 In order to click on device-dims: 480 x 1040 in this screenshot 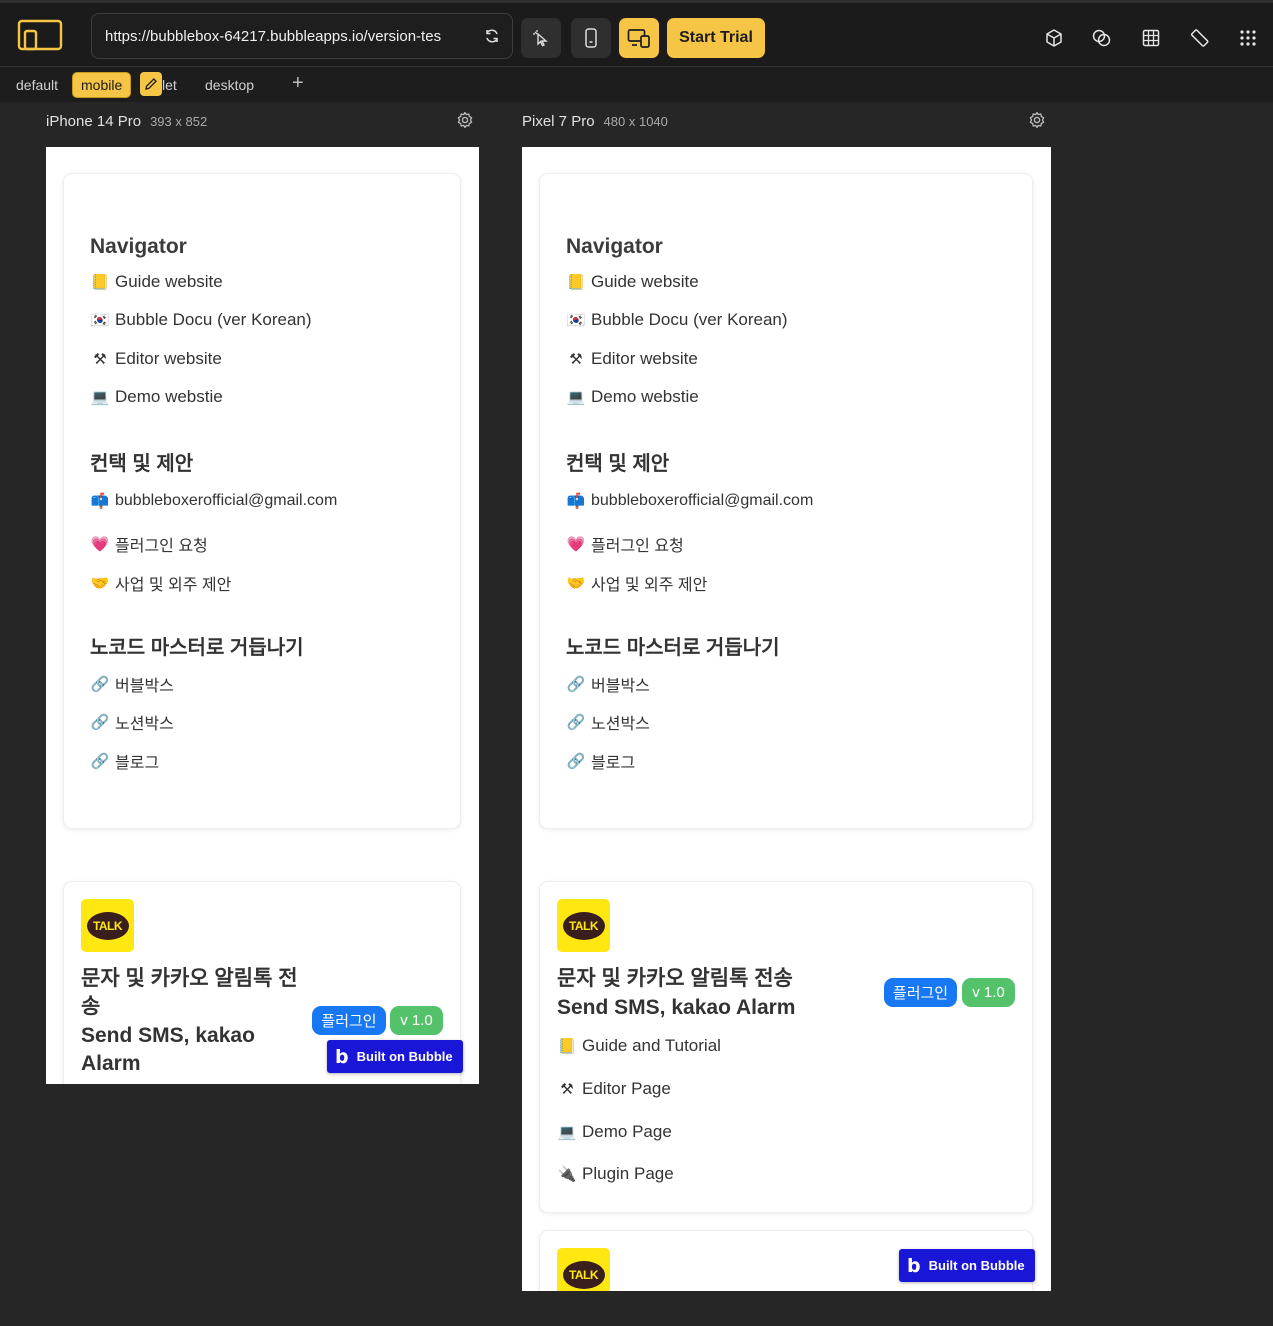, I will do `click(635, 121)`.